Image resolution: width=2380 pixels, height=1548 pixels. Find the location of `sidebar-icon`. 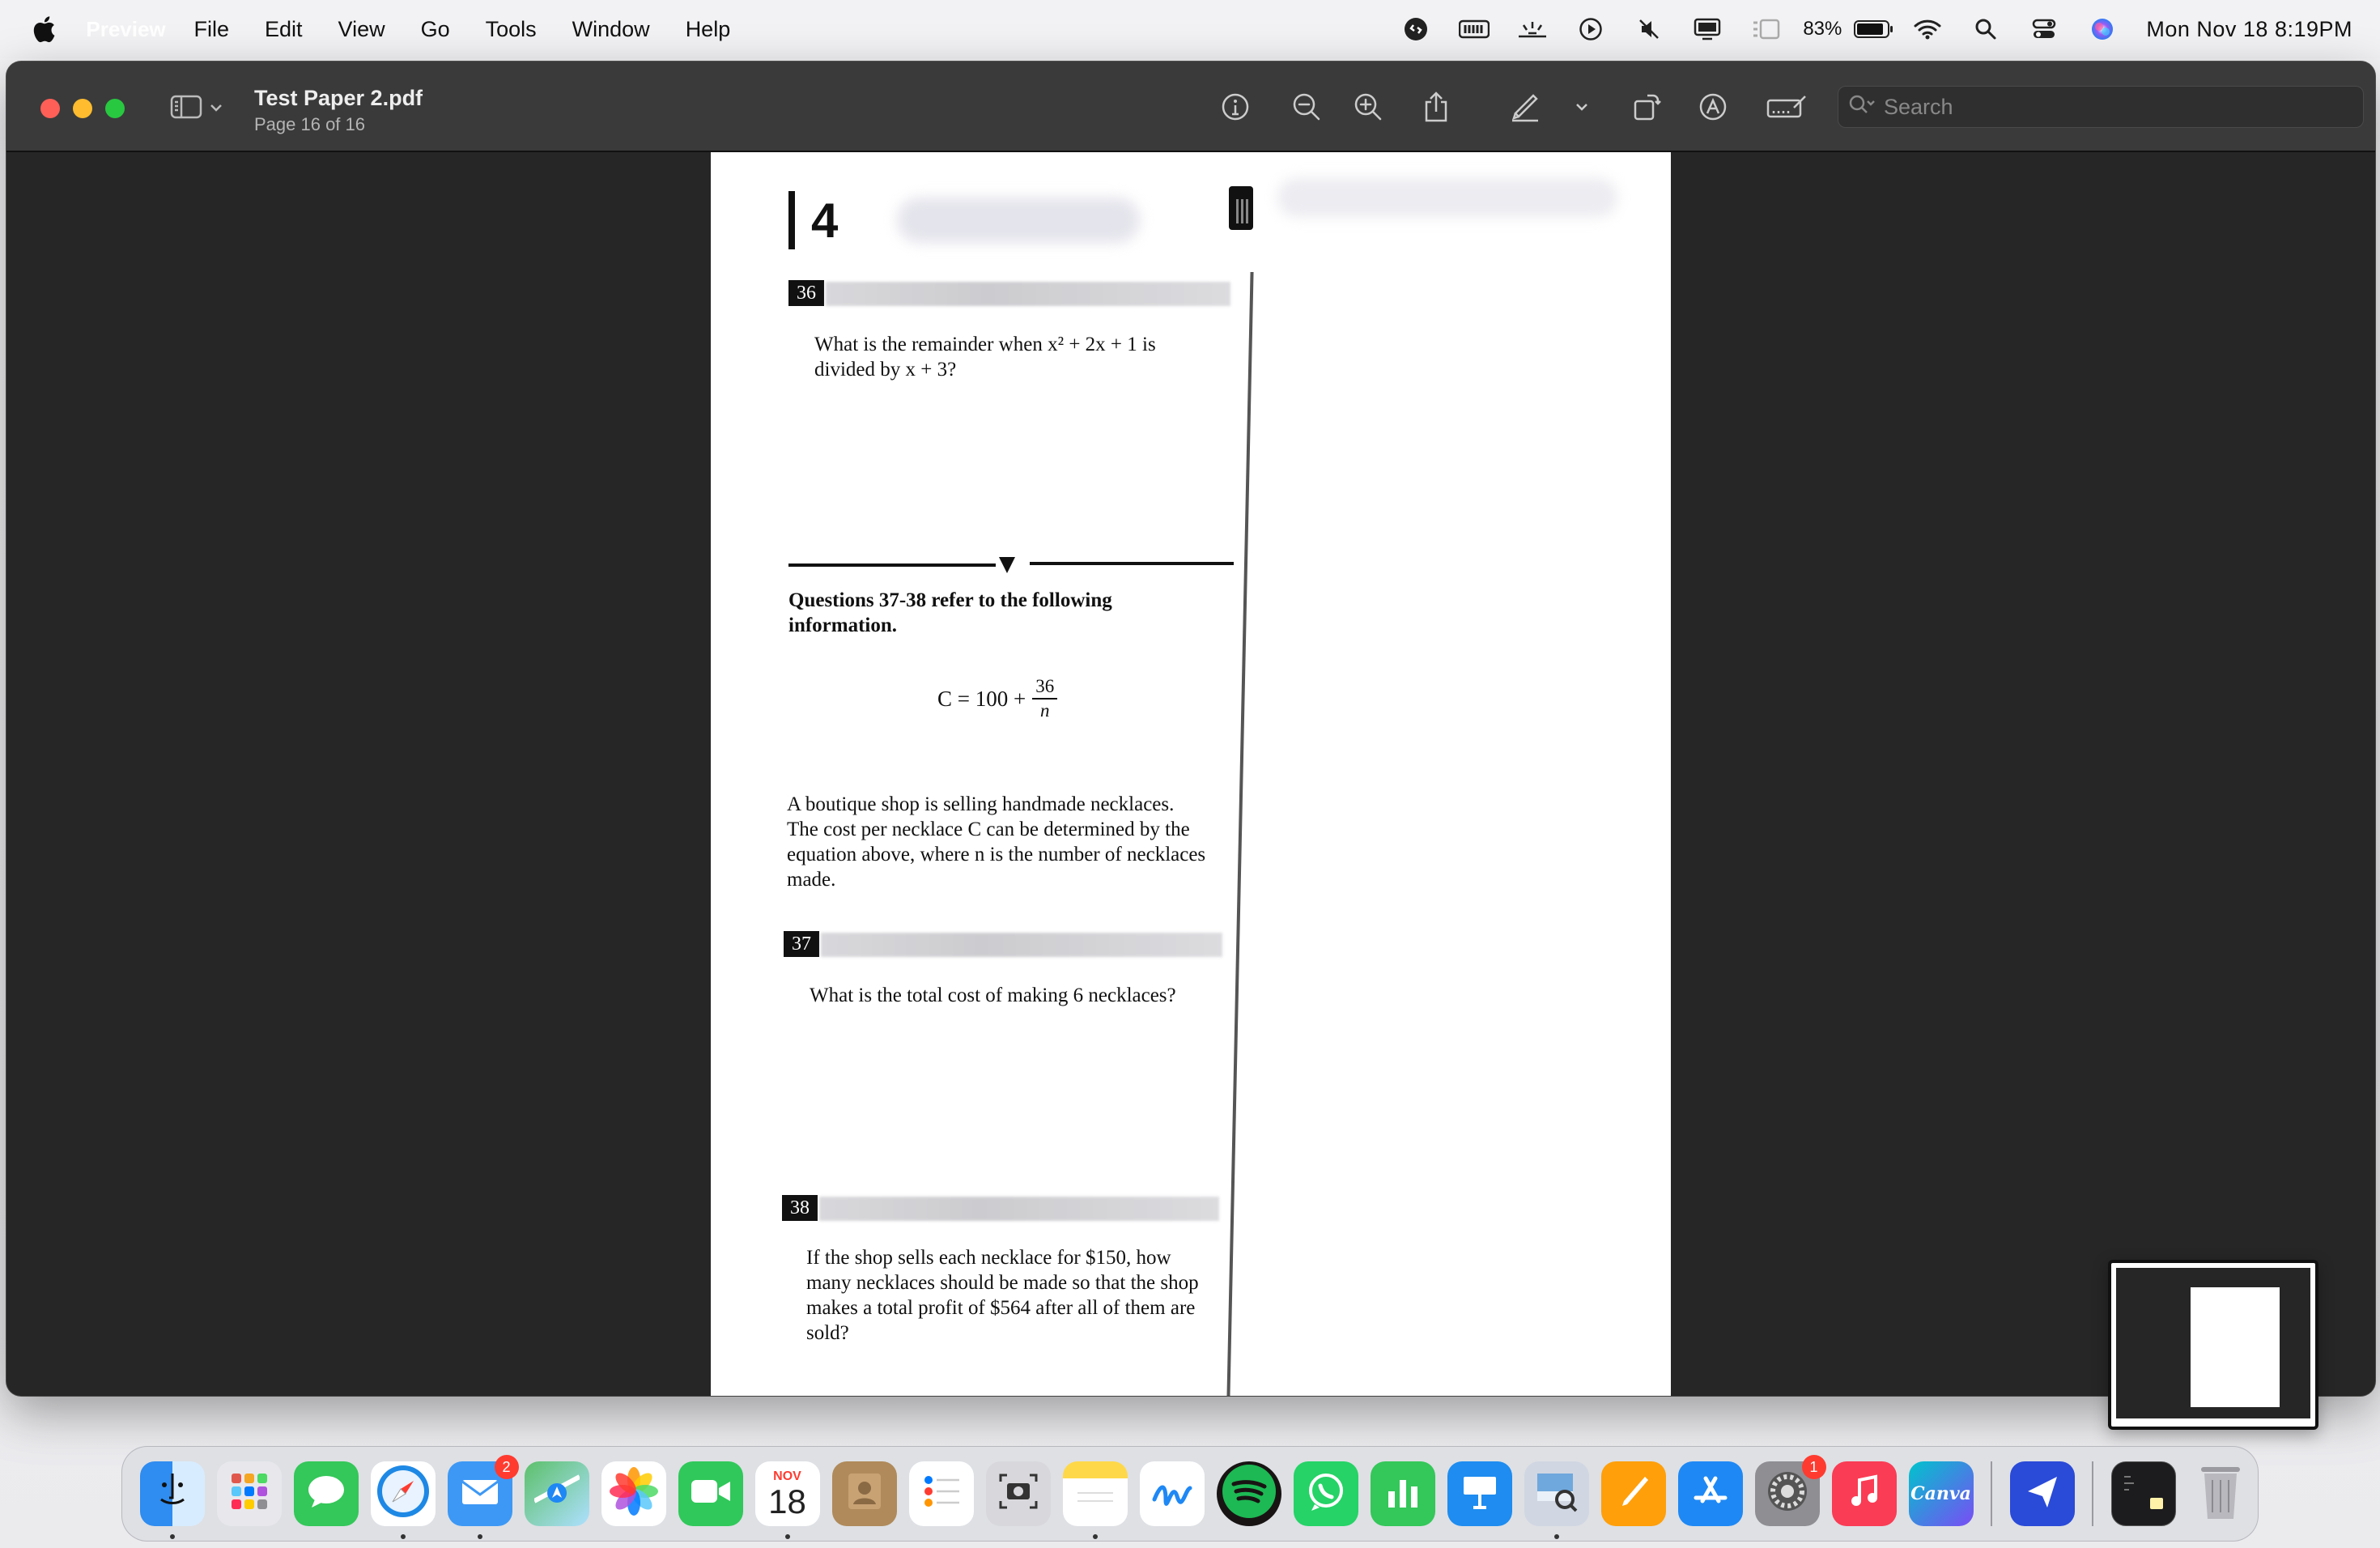

sidebar-icon is located at coordinates (186, 109).